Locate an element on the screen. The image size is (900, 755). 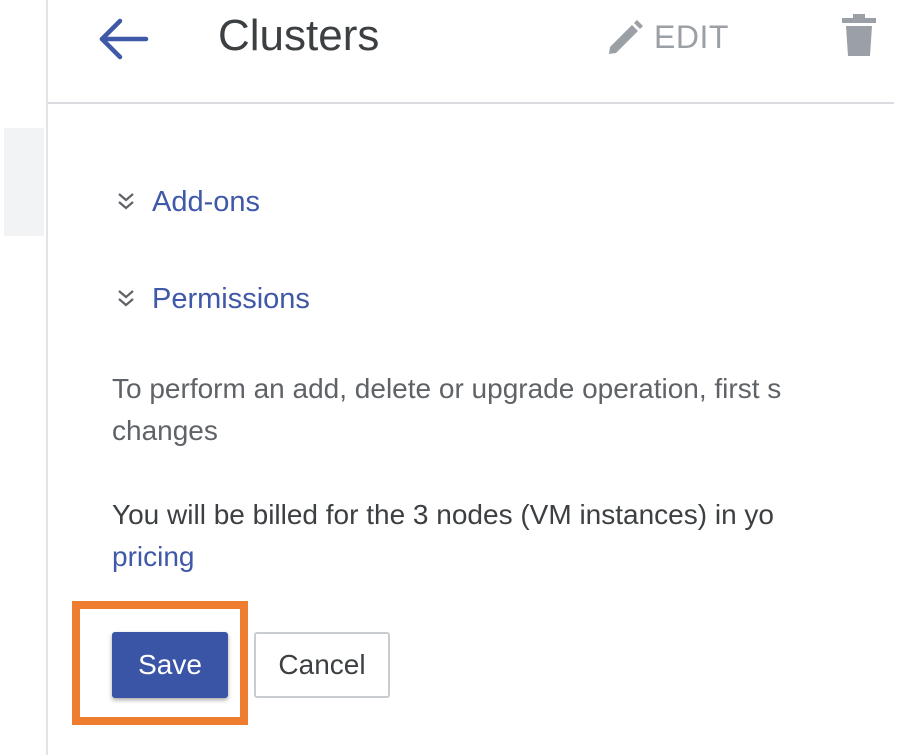
back-button is located at coordinates (124, 39).